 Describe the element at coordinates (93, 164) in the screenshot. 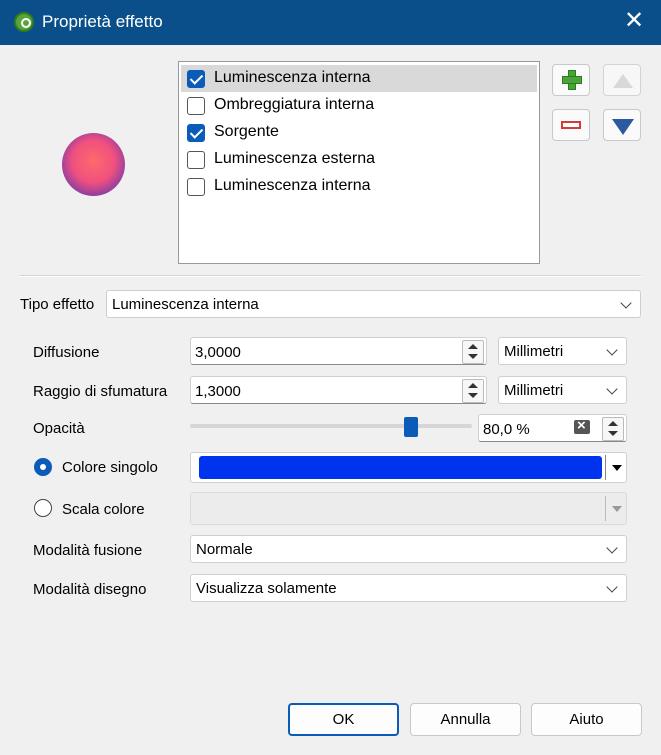

I see `effect-preview` at that location.